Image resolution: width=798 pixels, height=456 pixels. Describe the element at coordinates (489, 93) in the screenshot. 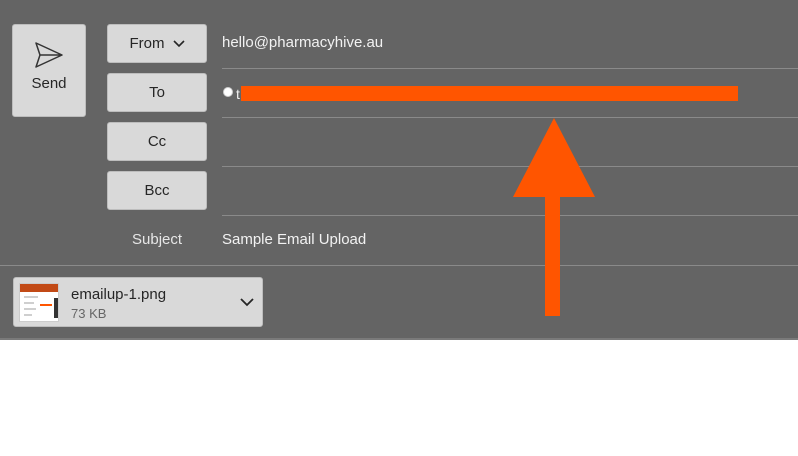

I see `redaction-bar` at that location.